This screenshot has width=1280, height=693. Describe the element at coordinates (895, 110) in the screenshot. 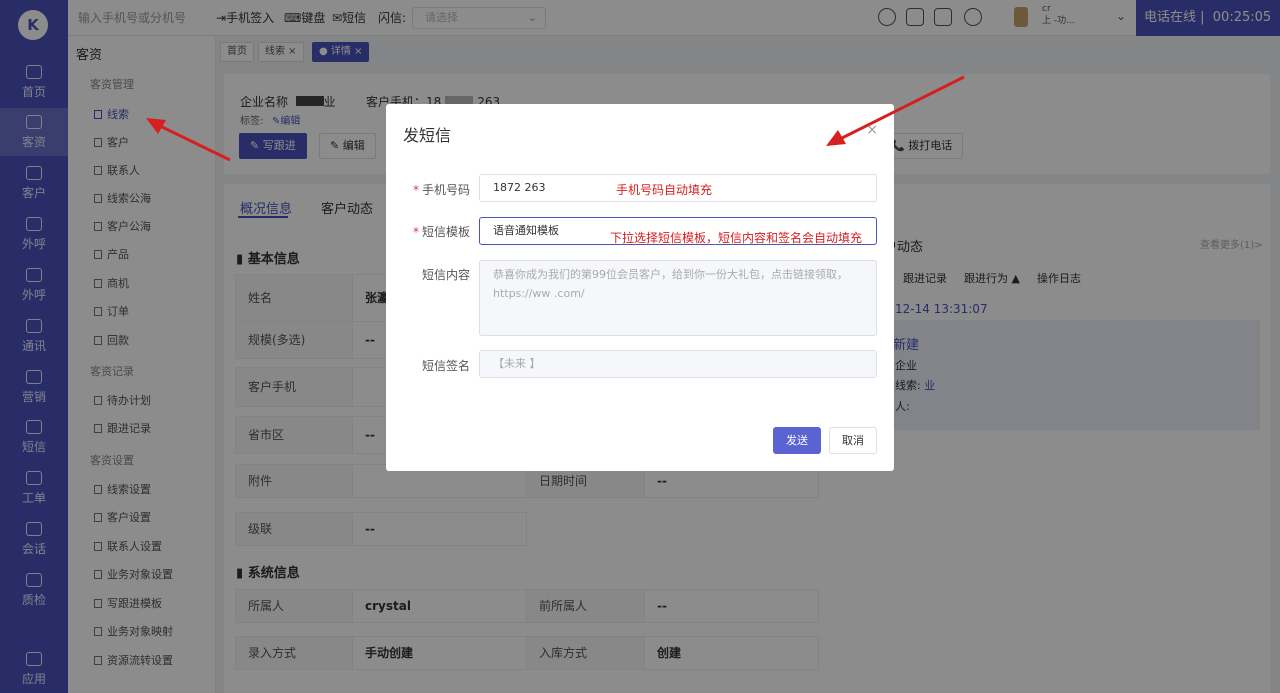

I see `arrow-to-dialog` at that location.